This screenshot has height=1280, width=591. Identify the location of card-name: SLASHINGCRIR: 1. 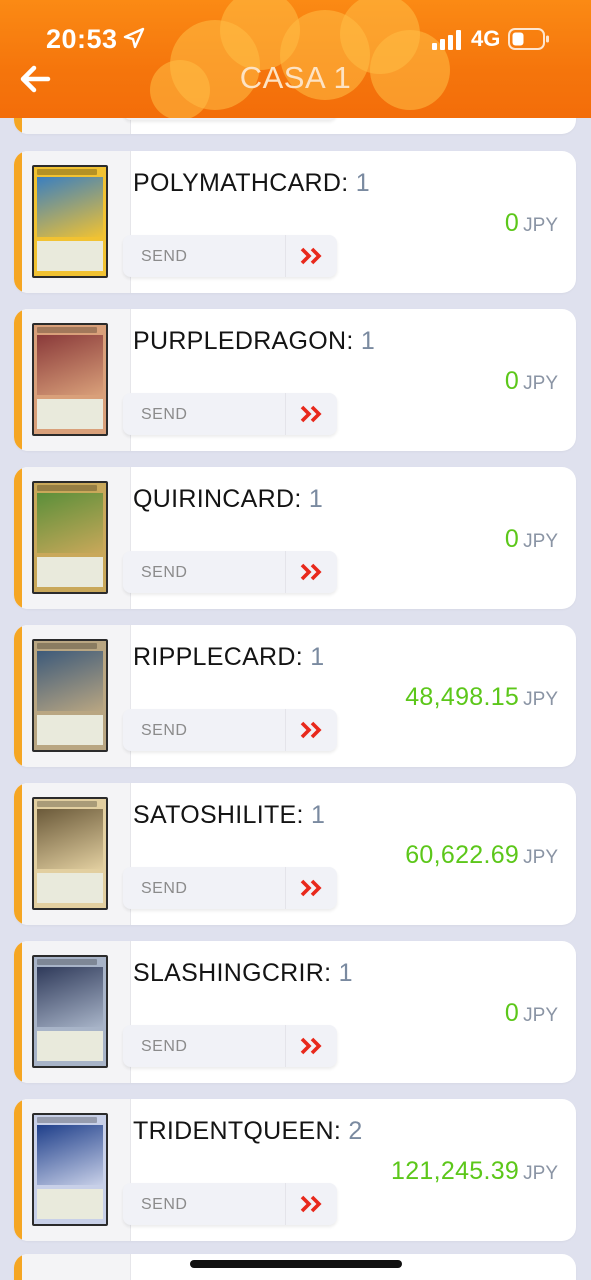
(243, 973).